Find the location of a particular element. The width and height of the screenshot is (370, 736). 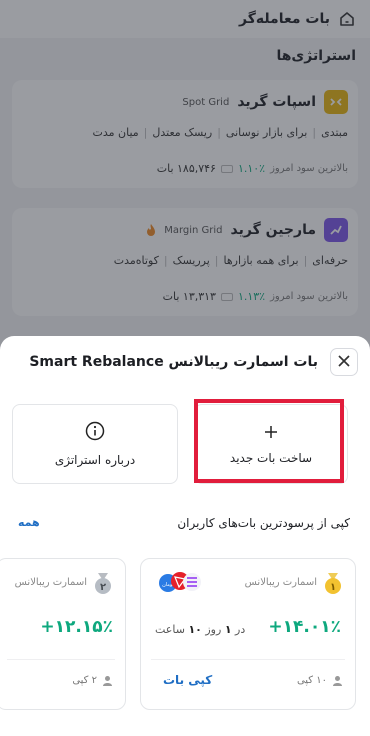

close-button is located at coordinates (344, 362).